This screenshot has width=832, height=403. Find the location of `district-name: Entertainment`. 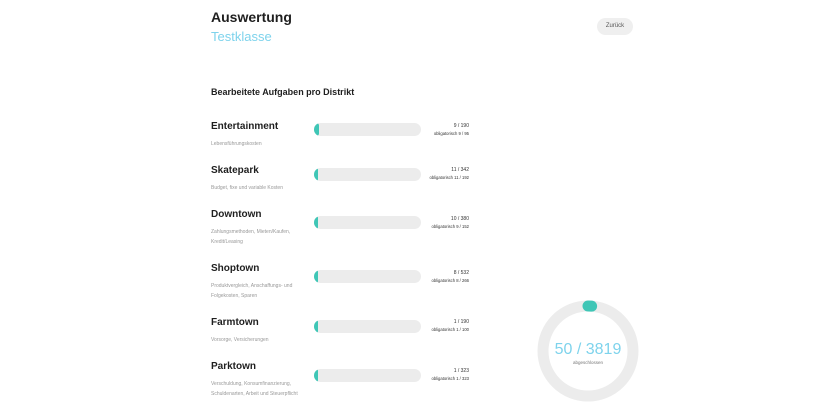

district-name: Entertainment is located at coordinates (245, 126).